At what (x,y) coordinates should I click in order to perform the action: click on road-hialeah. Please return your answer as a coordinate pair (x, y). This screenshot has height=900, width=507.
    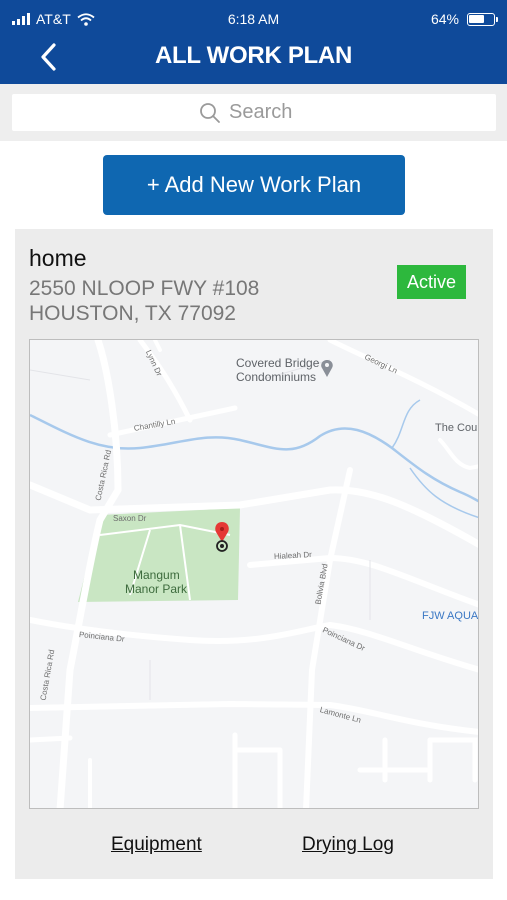
    Looking at the image, I should click on (362, 581).